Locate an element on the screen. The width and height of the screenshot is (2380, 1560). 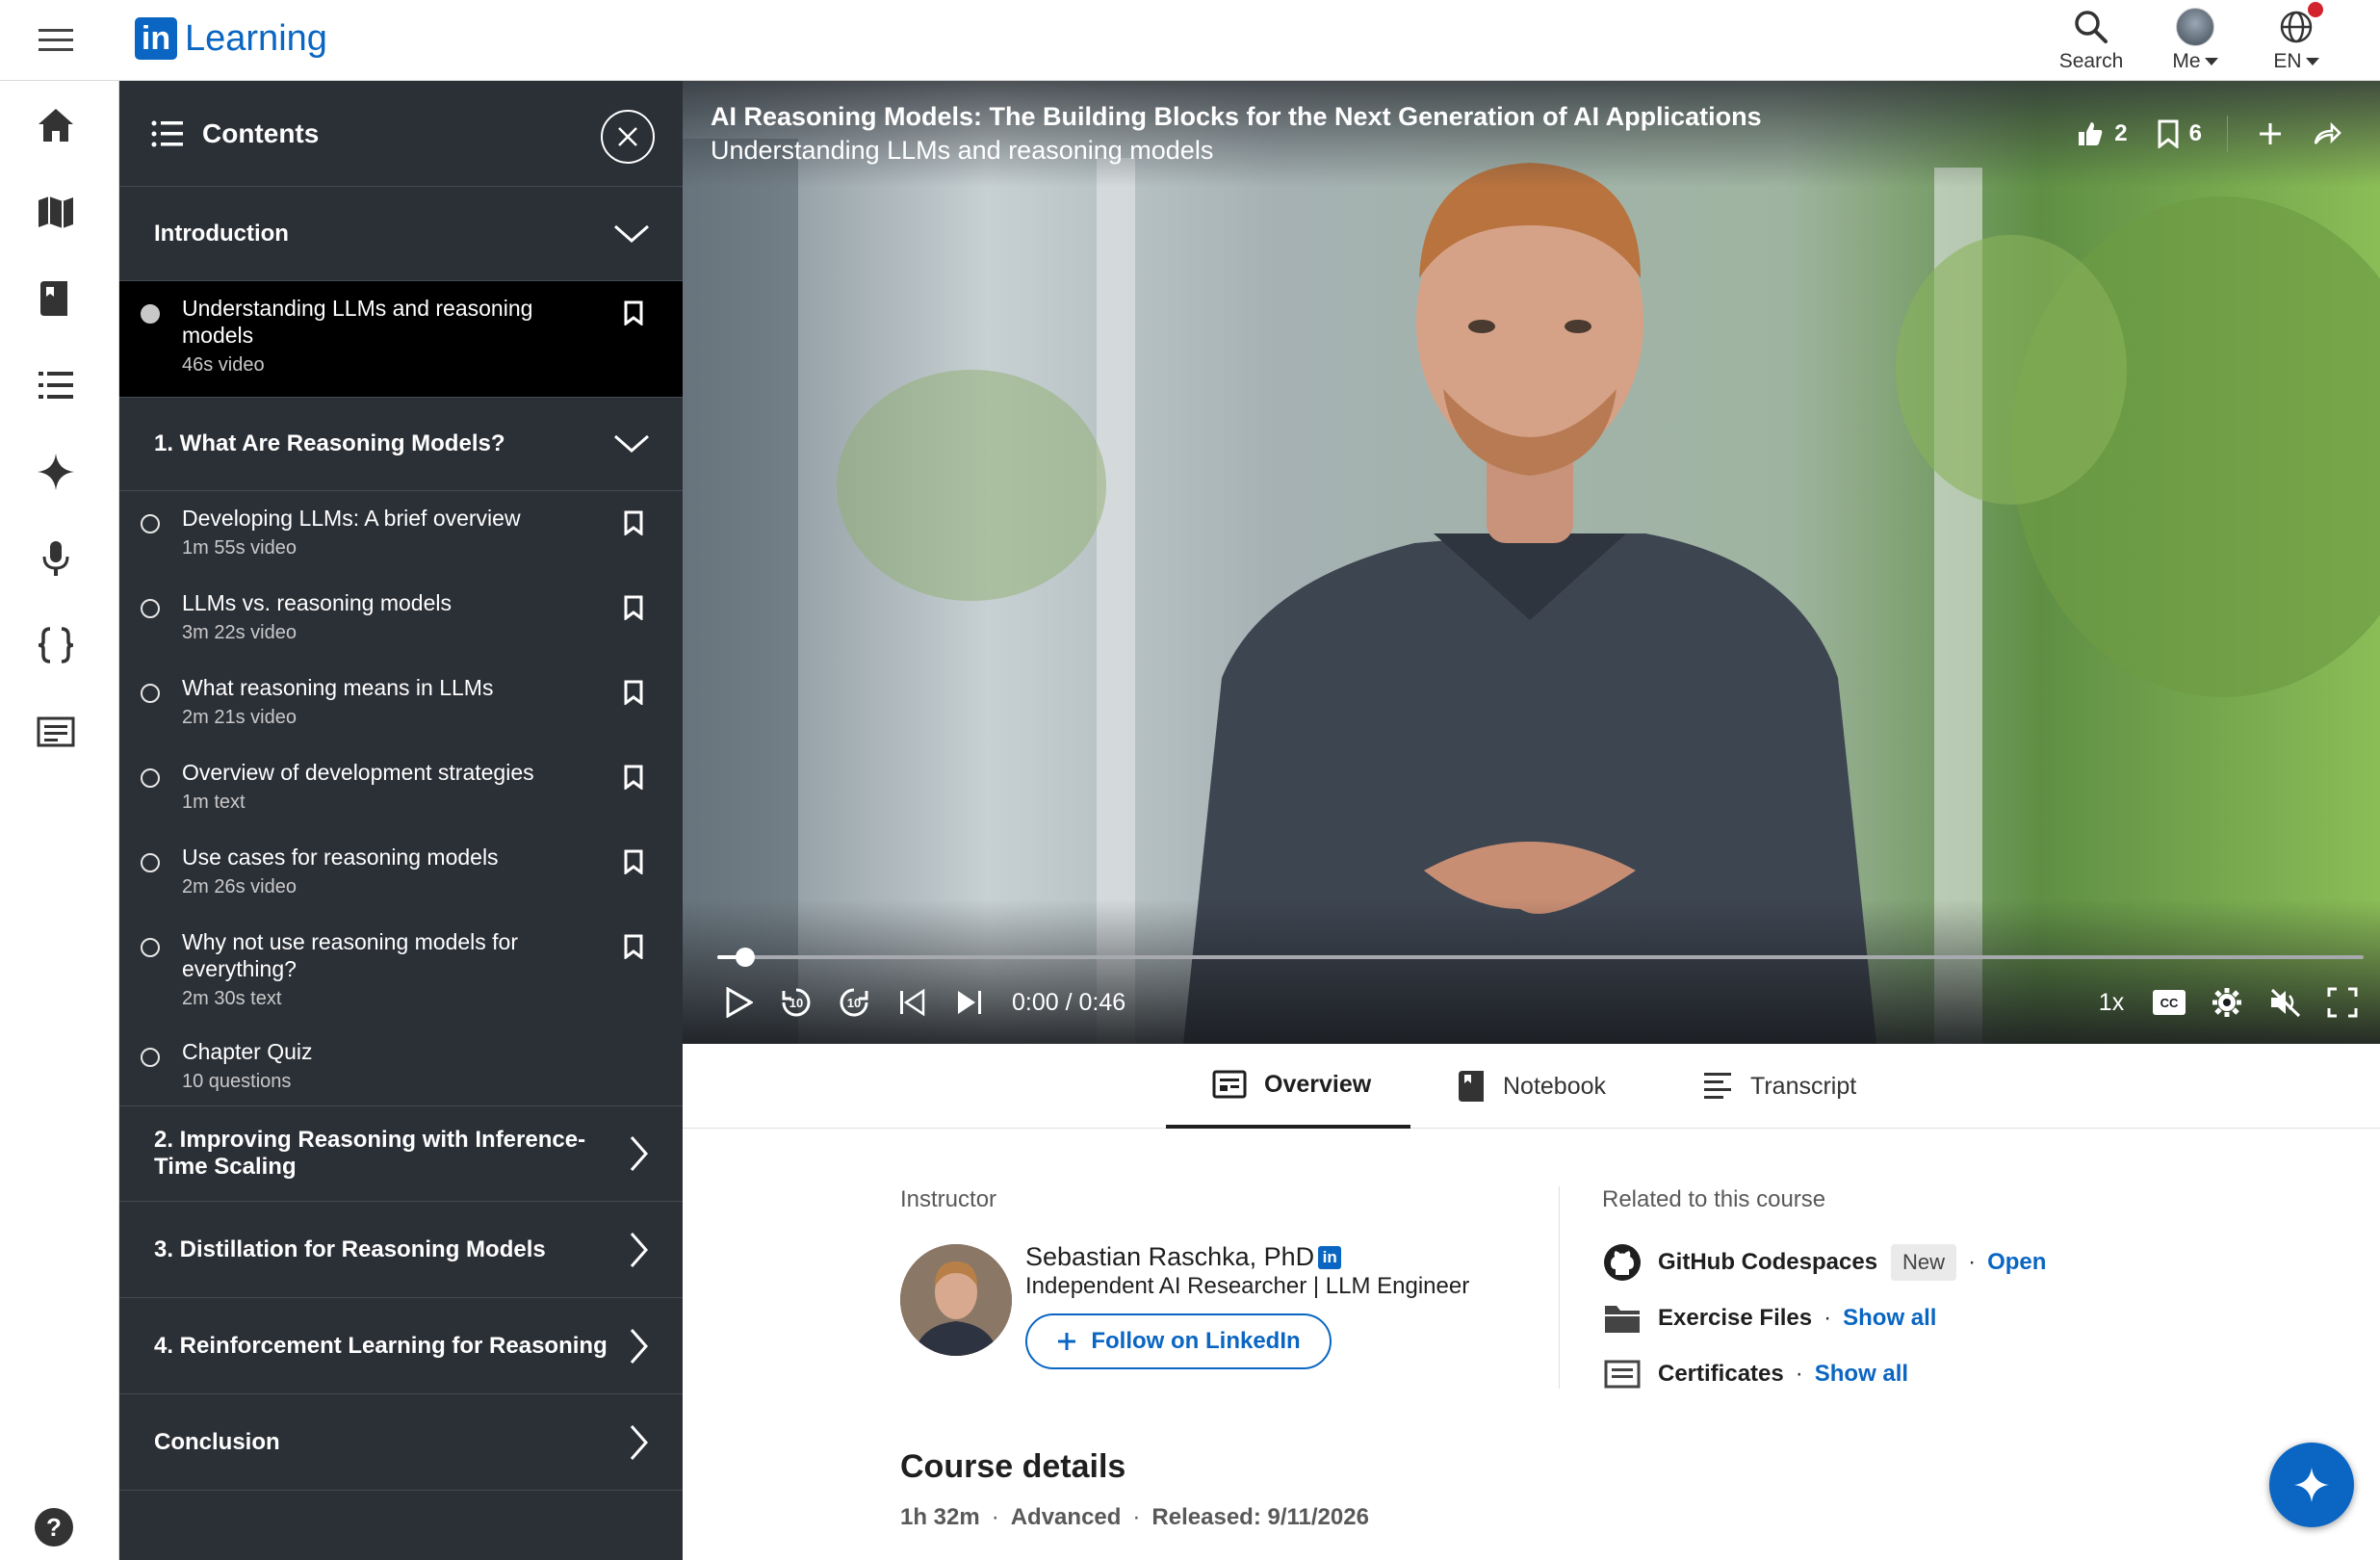
previous-video-button is located at coordinates (912, 1002).